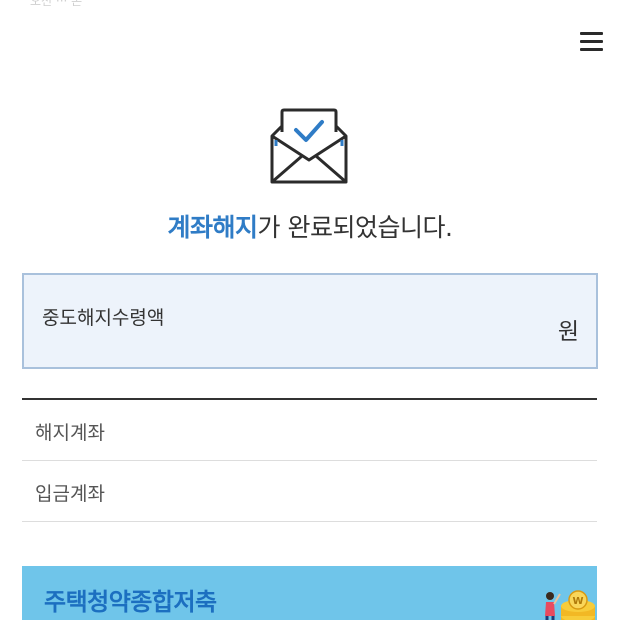 The image size is (620, 620). I want to click on status-bar-time: 오전 ··· 온, so click(56, 4).